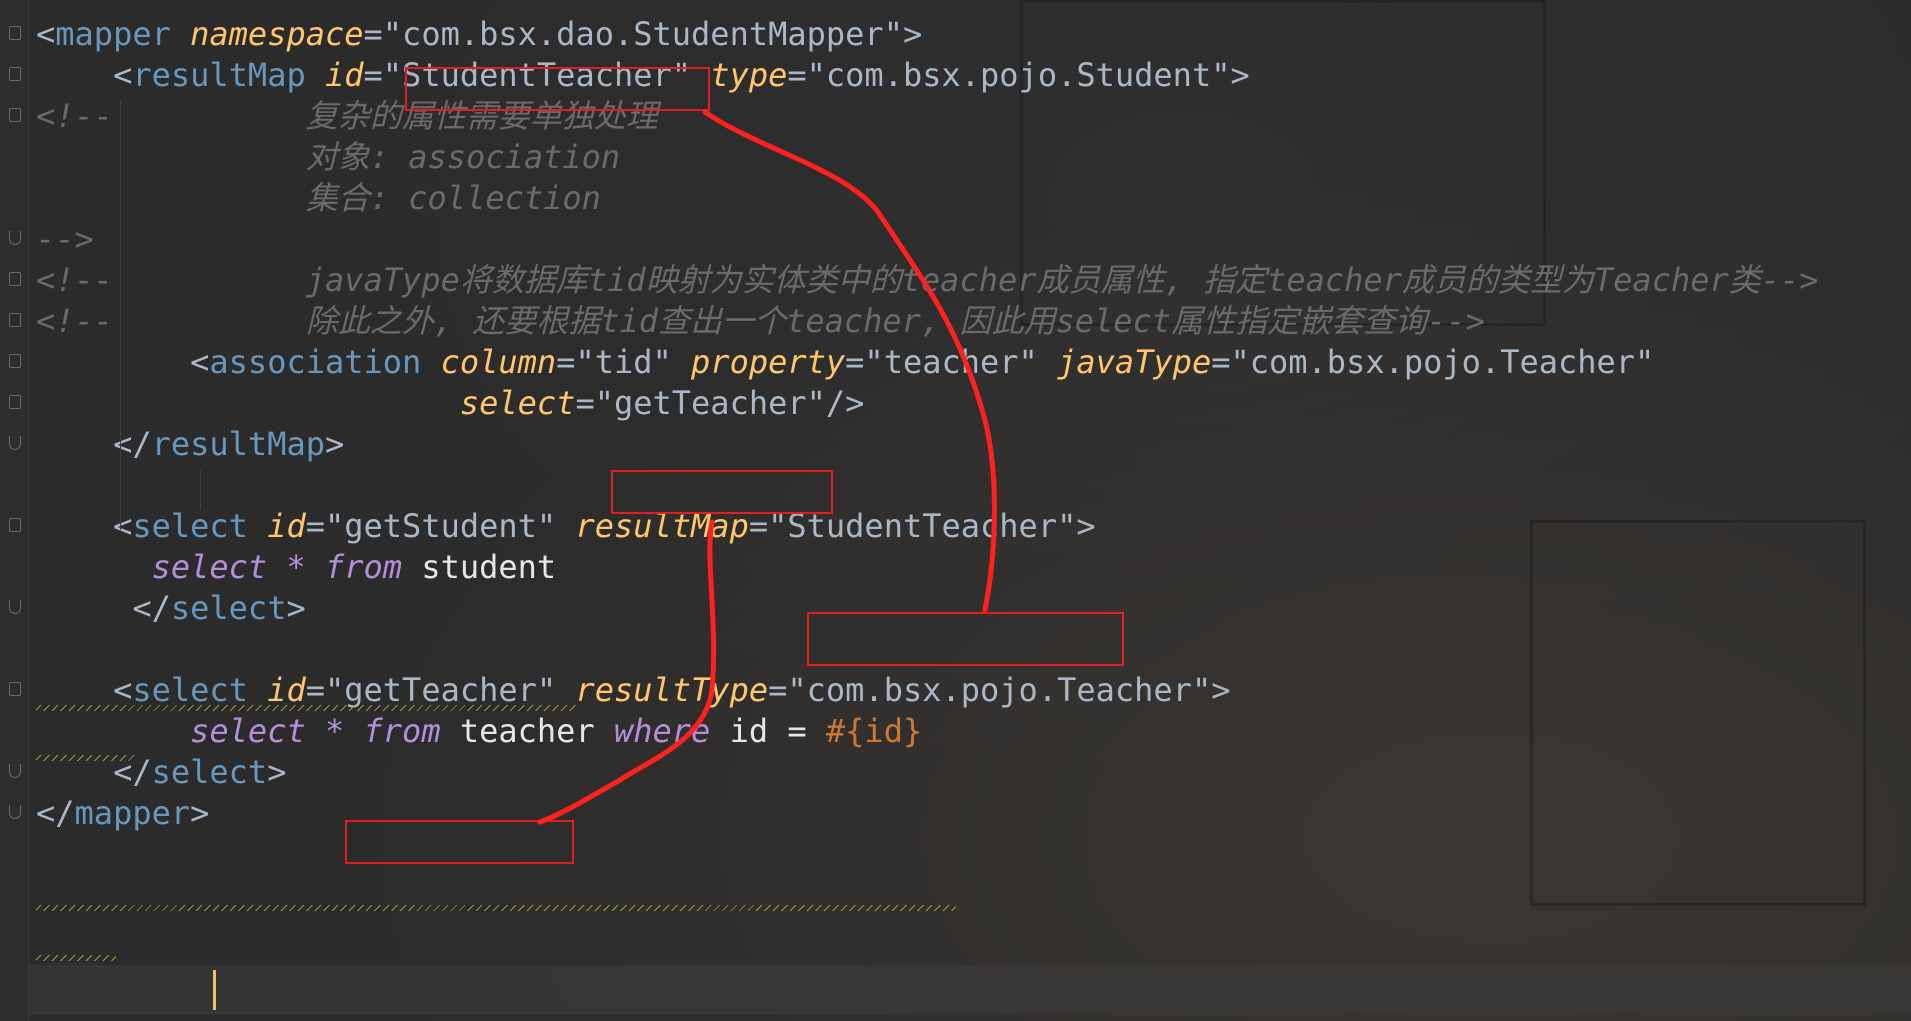 The height and width of the screenshot is (1021, 1911). What do you see at coordinates (849, 361) in the screenshot?
I see `arrow-resultmap-link` at bounding box center [849, 361].